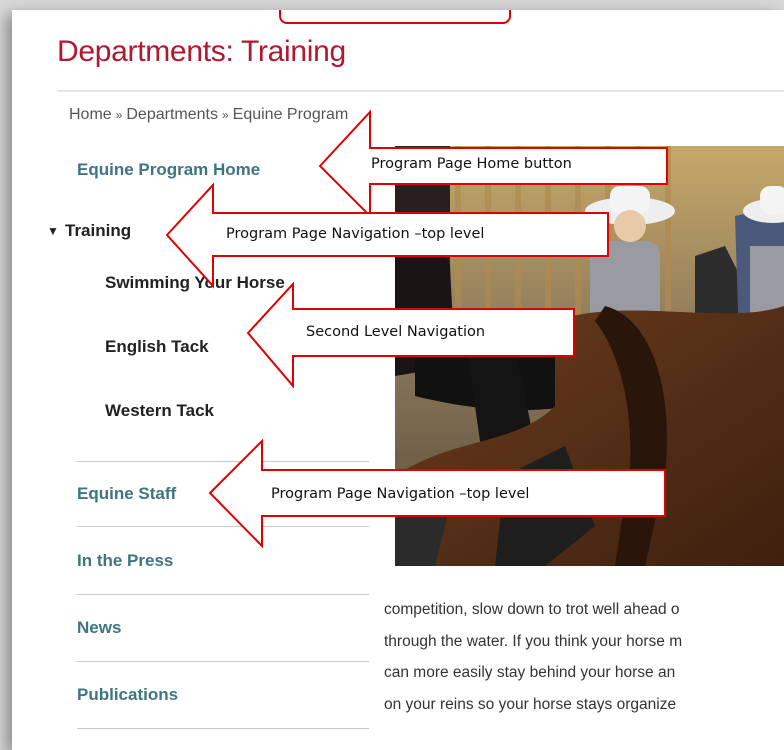 This screenshot has width=784, height=750. What do you see at coordinates (99, 628) in the screenshot?
I see `sidebar-item-news: News` at bounding box center [99, 628].